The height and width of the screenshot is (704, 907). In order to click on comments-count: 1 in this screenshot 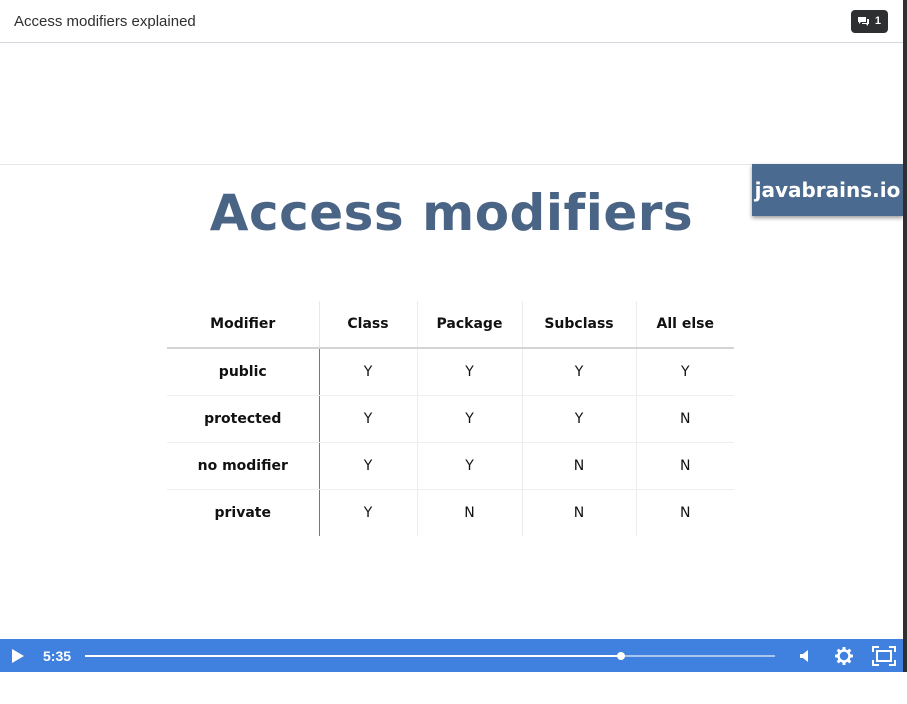, I will do `click(877, 21)`.